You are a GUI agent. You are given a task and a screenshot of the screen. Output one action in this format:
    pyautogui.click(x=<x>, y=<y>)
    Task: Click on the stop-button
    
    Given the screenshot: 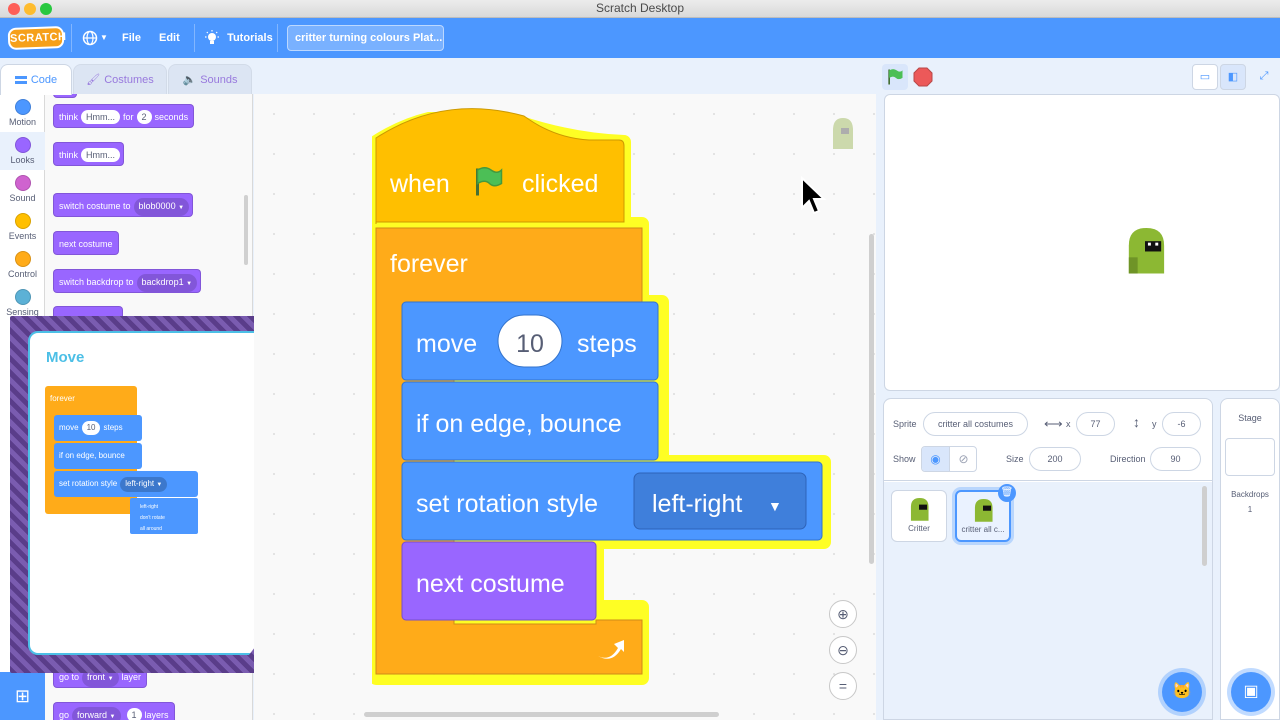 What is the action you would take?
    pyautogui.click(x=923, y=77)
    